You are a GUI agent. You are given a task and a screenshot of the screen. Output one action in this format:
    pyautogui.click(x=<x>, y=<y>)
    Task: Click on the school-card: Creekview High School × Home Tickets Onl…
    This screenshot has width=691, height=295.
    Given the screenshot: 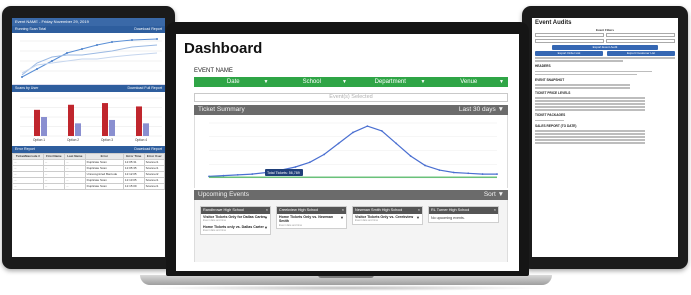 What is the action you would take?
    pyautogui.click(x=311, y=218)
    